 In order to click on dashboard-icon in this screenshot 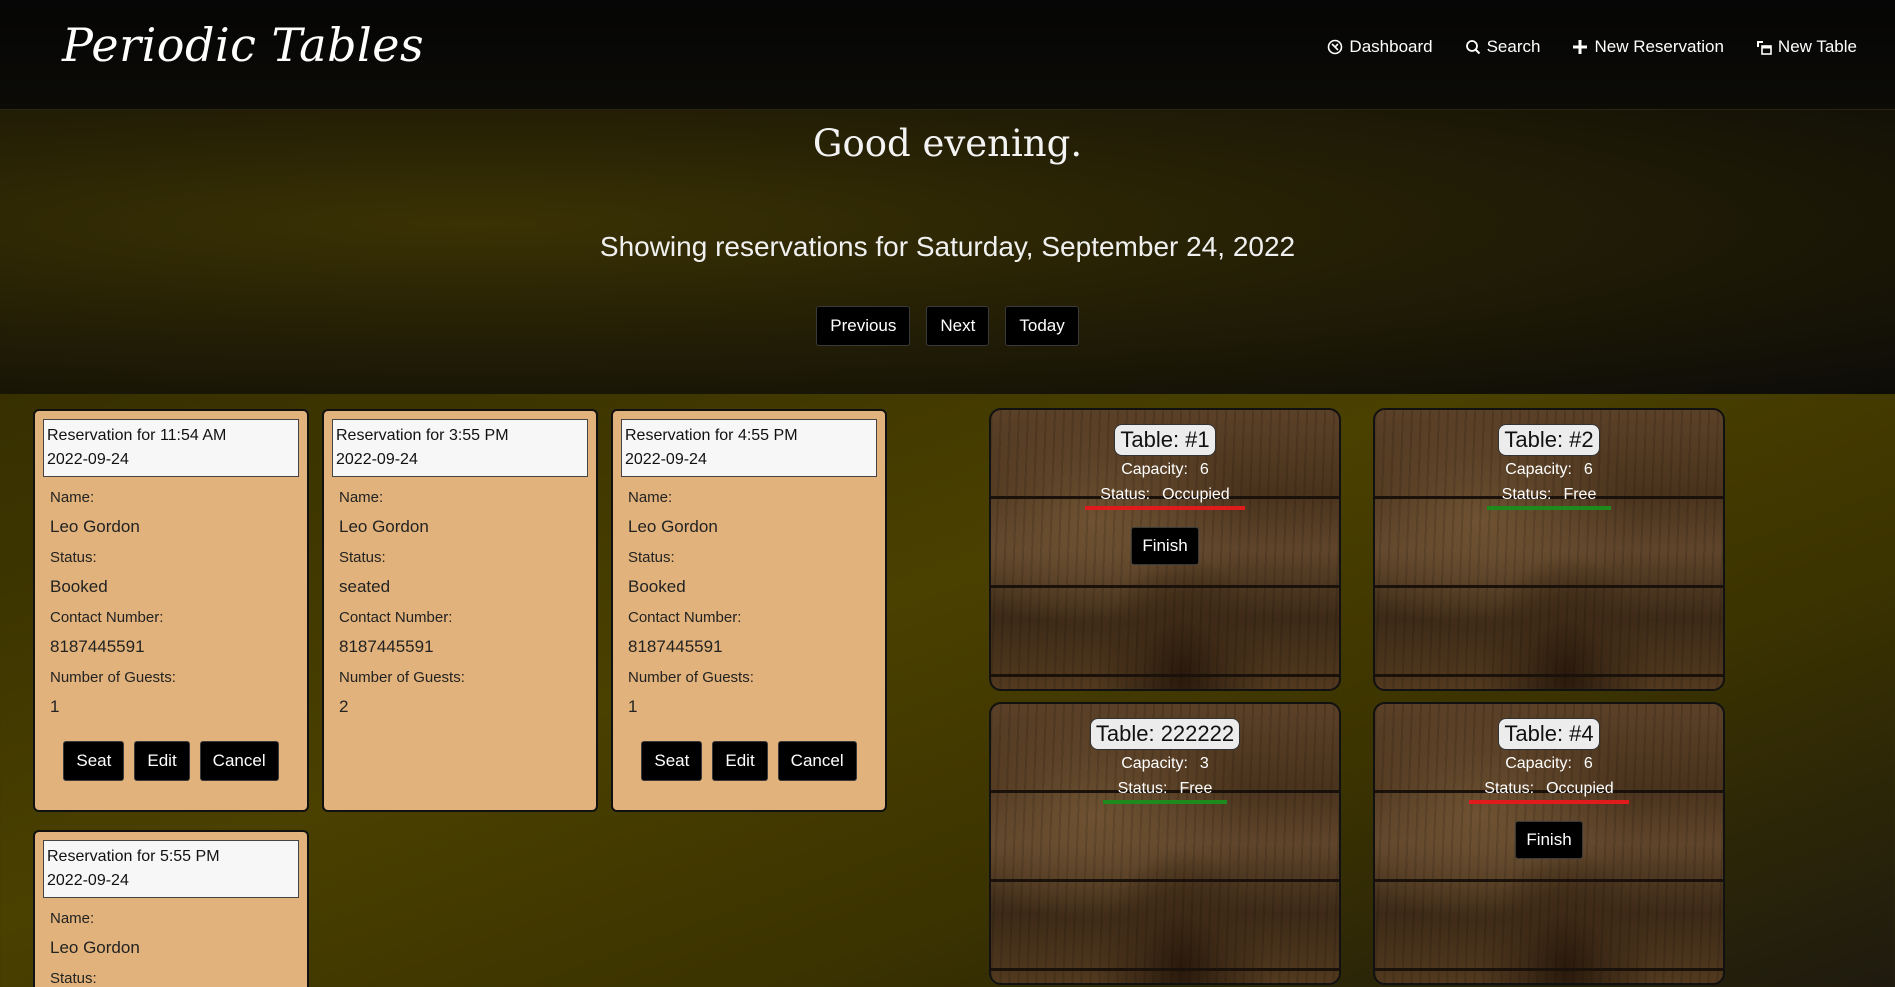, I will do `click(1335, 47)`.